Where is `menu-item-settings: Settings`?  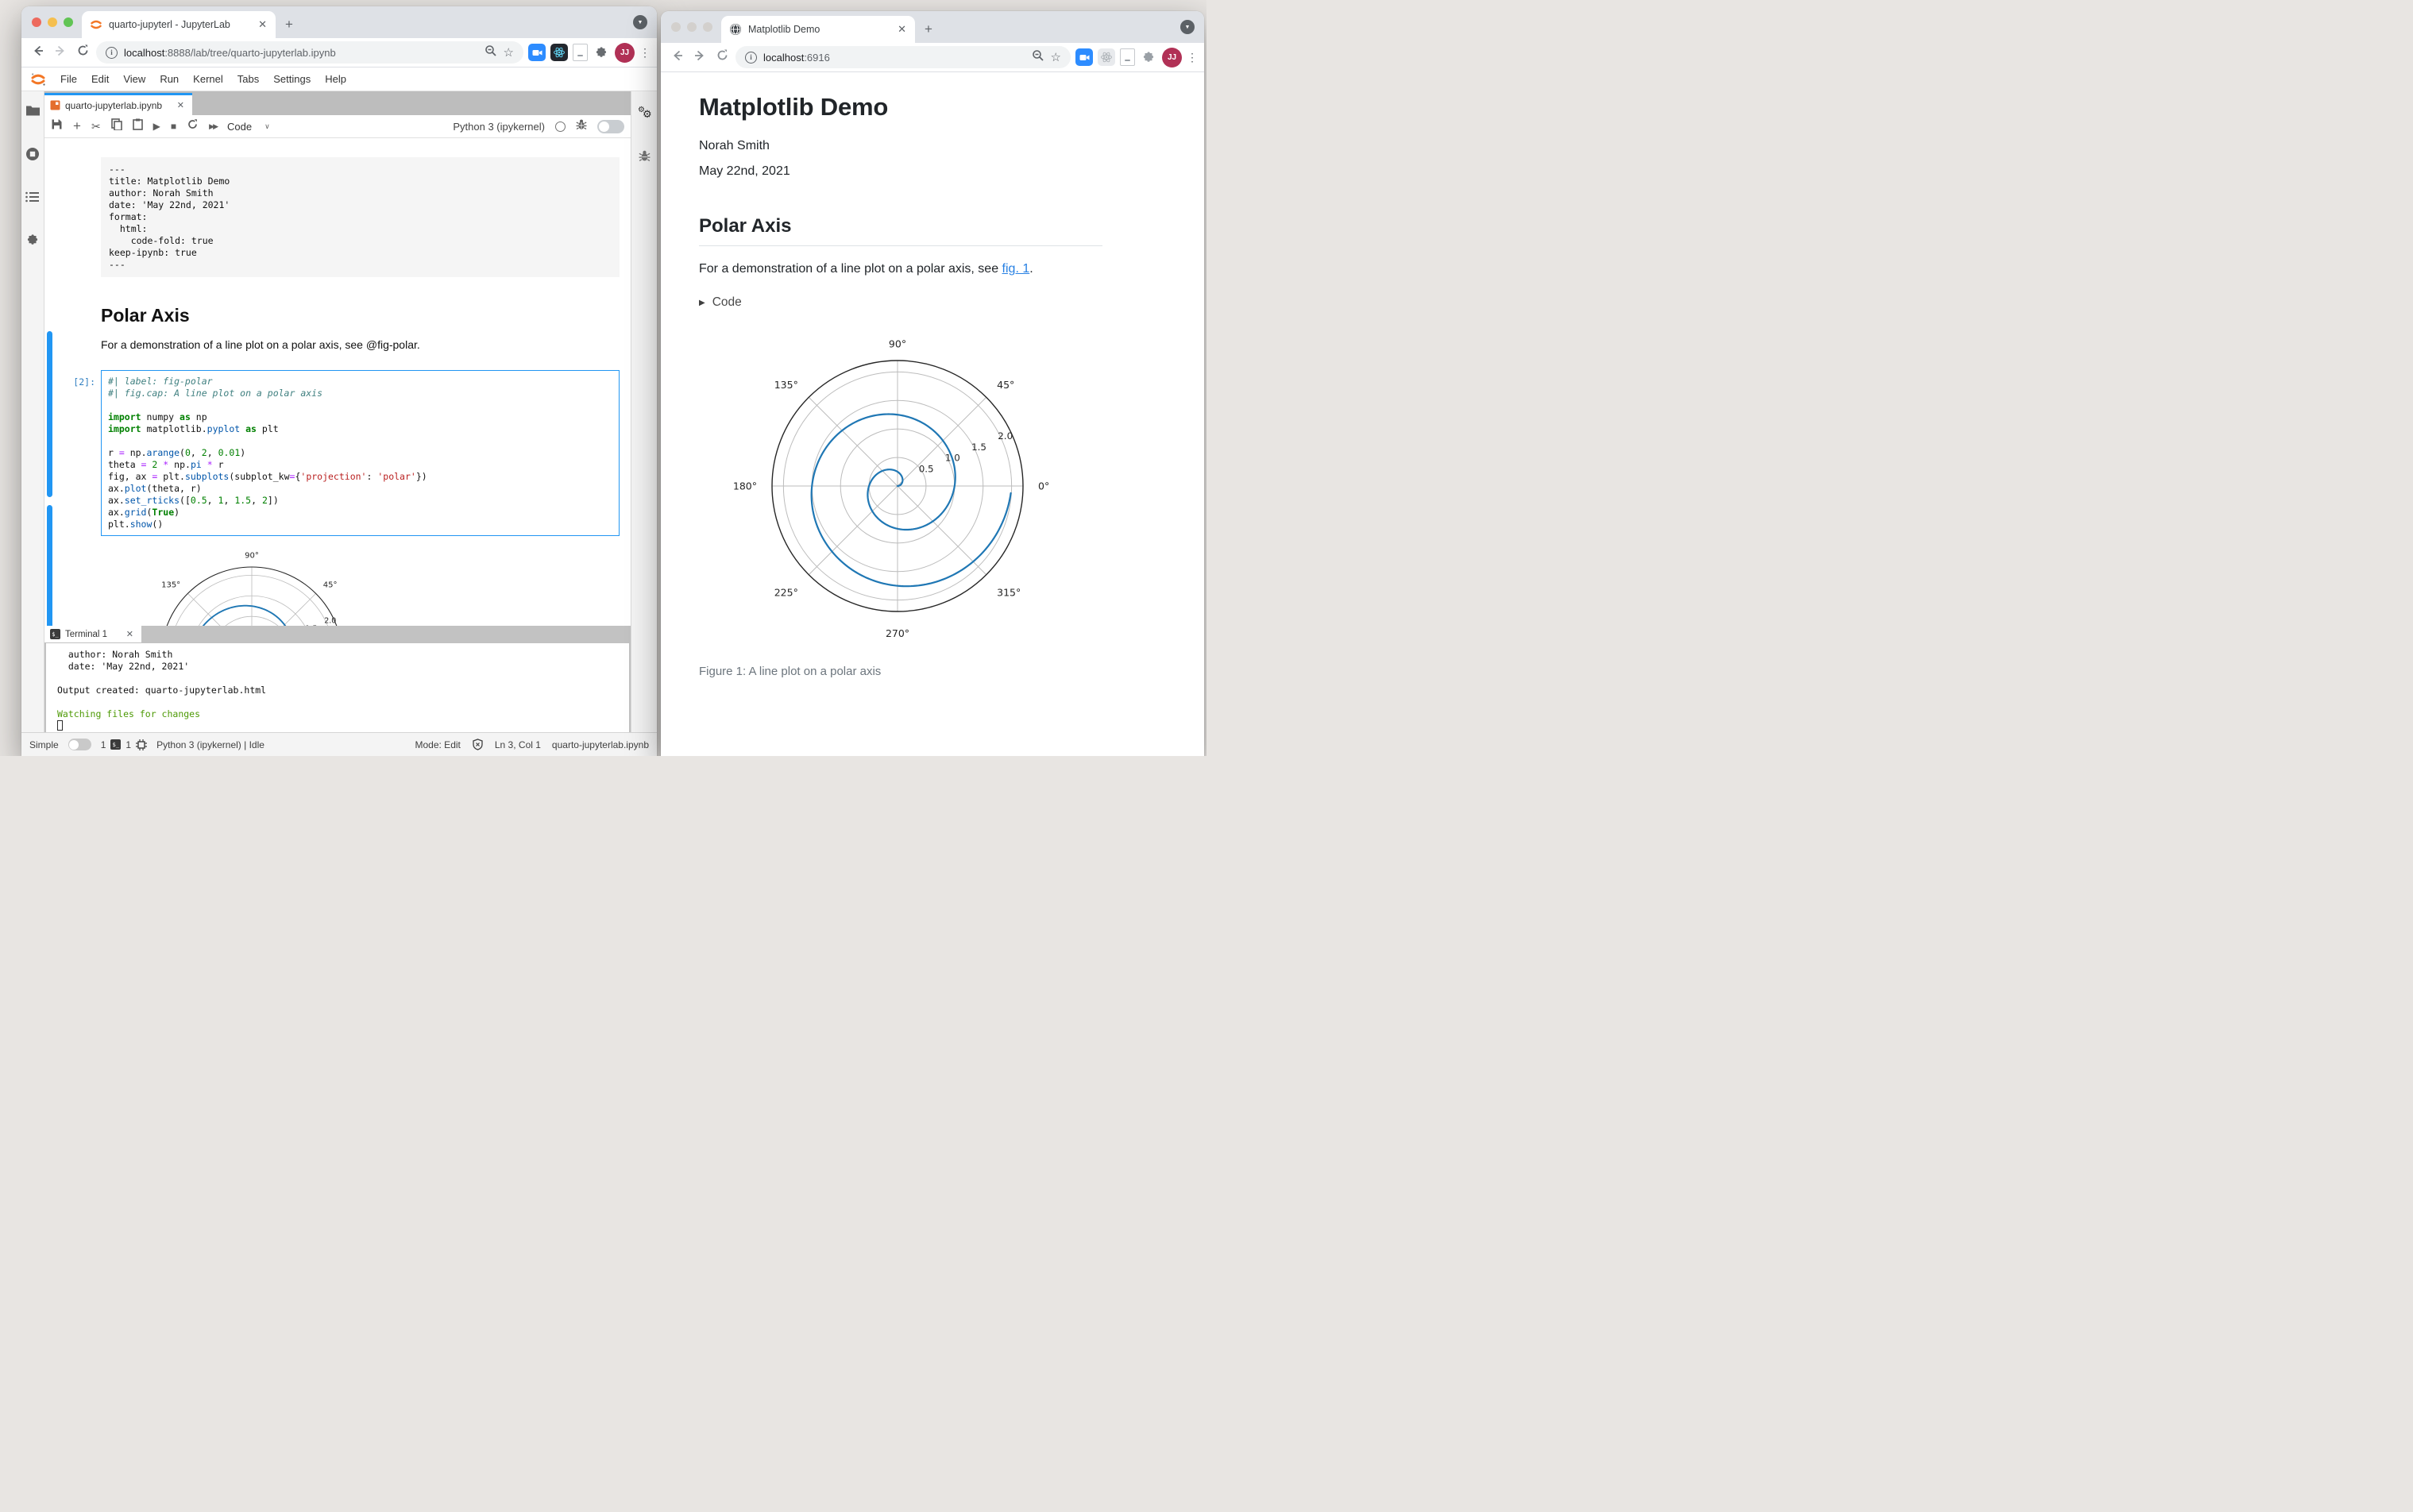 menu-item-settings: Settings is located at coordinates (292, 79).